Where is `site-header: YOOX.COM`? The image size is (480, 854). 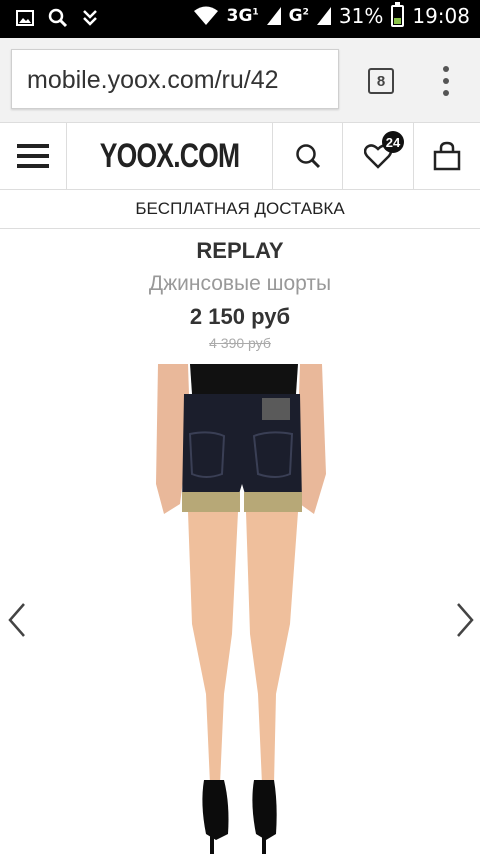 site-header: YOOX.COM is located at coordinates (240, 156).